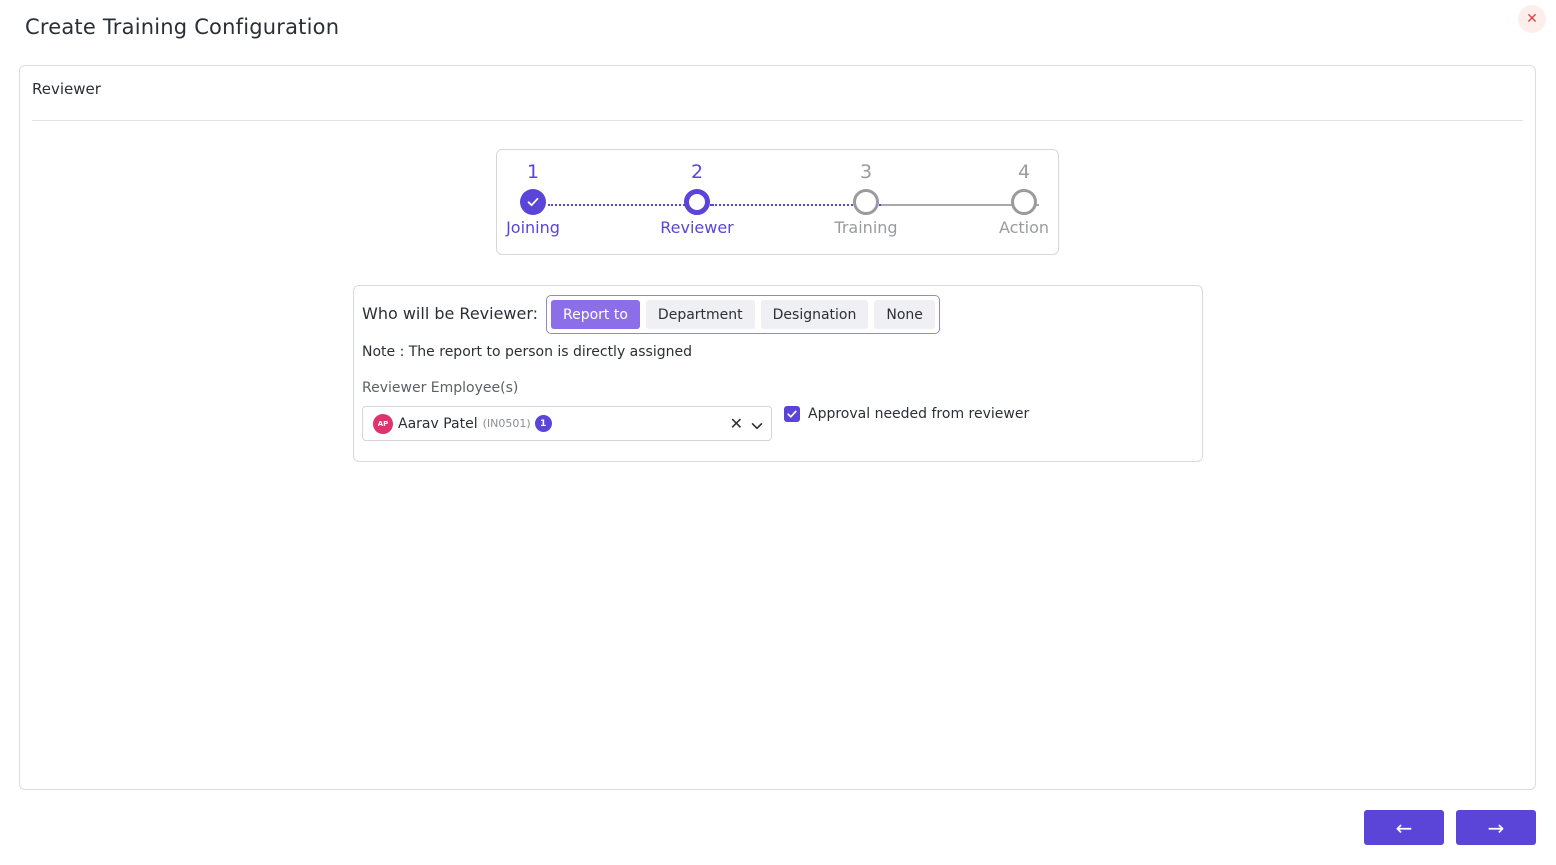  I want to click on arrow-left-icon: ←, so click(1404, 827).